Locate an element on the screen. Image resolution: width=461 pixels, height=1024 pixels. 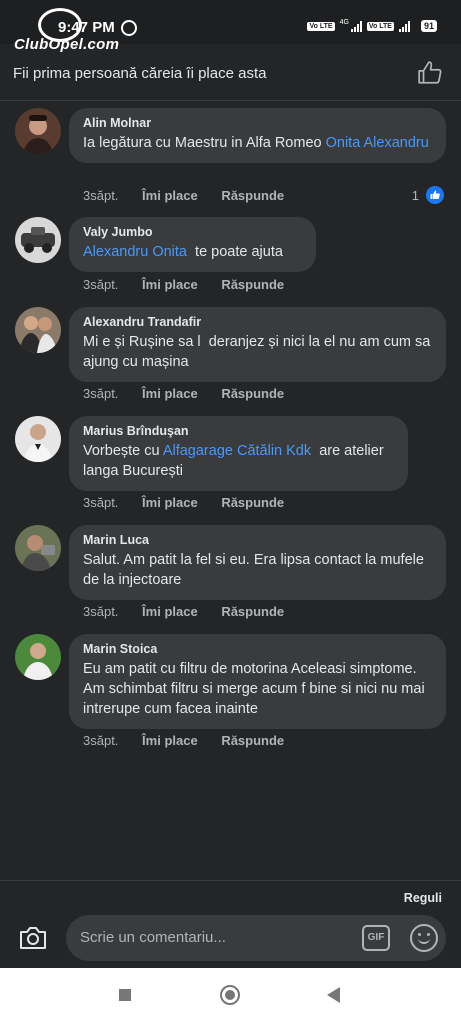
volte-icon-2: Vo LTE is located at coordinates (380, 26).